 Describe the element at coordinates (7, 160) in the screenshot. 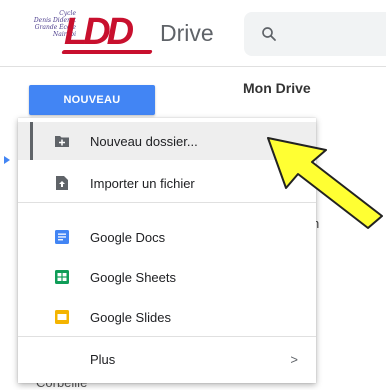

I see `expand-arrow-icon` at that location.